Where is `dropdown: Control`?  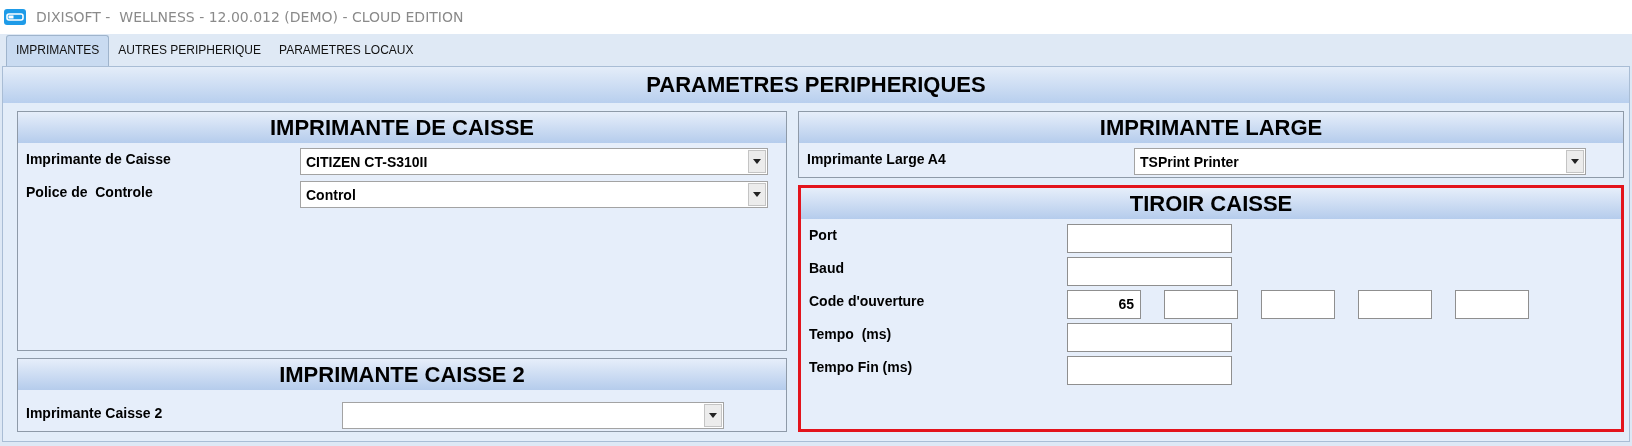 dropdown: Control is located at coordinates (534, 194).